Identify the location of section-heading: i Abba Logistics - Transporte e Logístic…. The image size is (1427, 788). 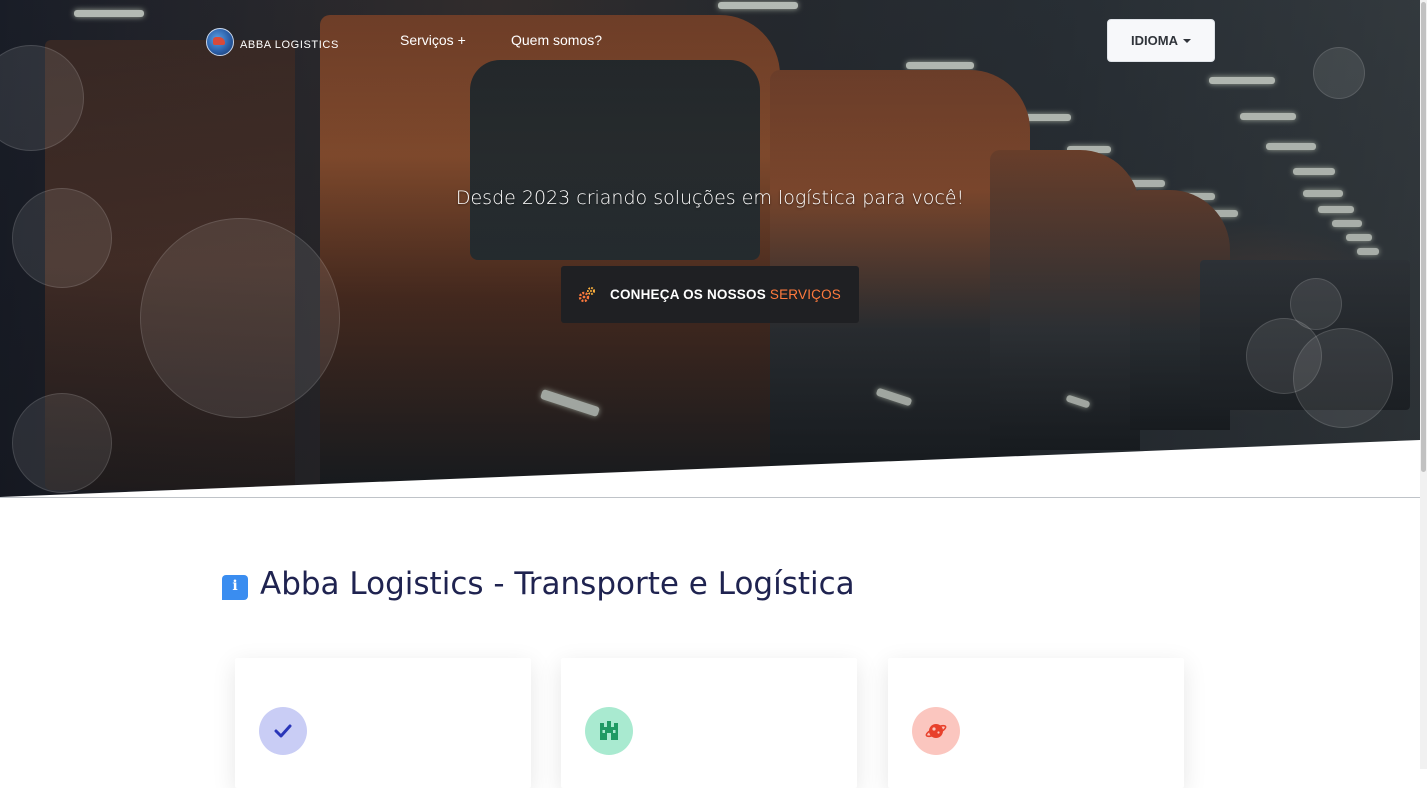
(538, 584).